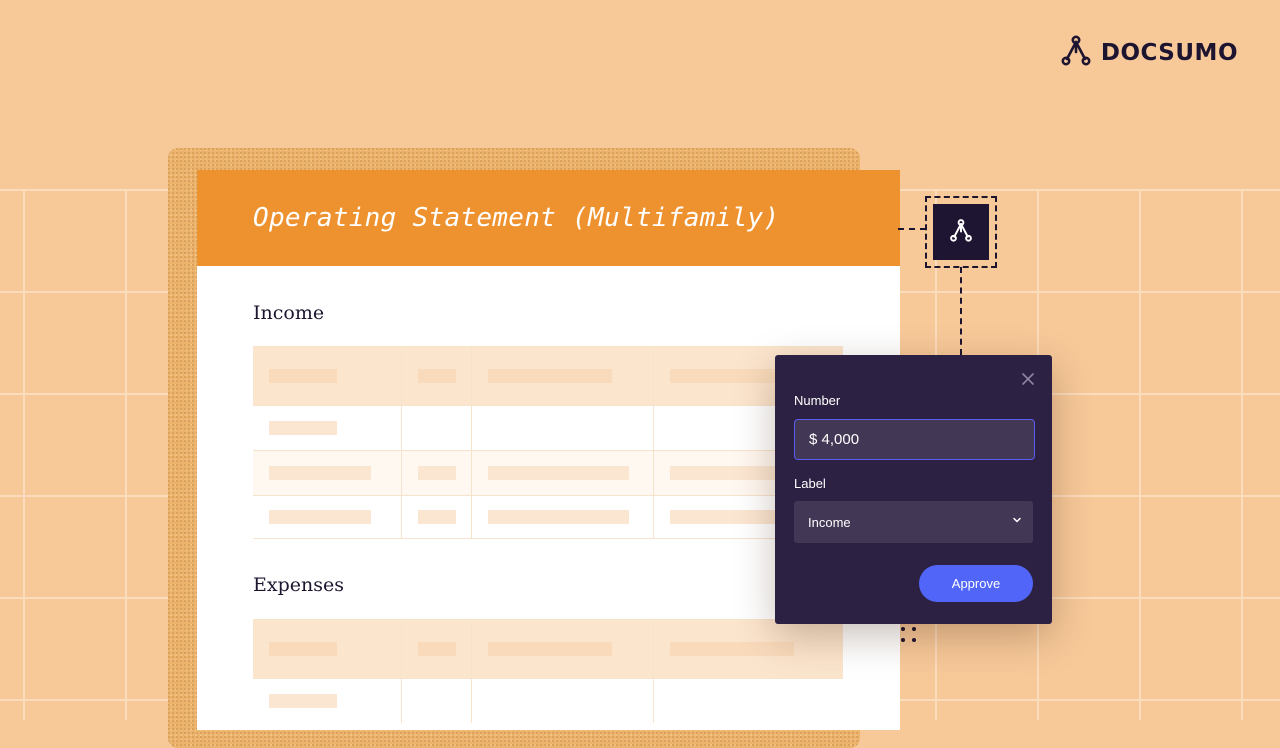 This screenshot has width=1280, height=748. I want to click on approve-button: Approve, so click(976, 583).